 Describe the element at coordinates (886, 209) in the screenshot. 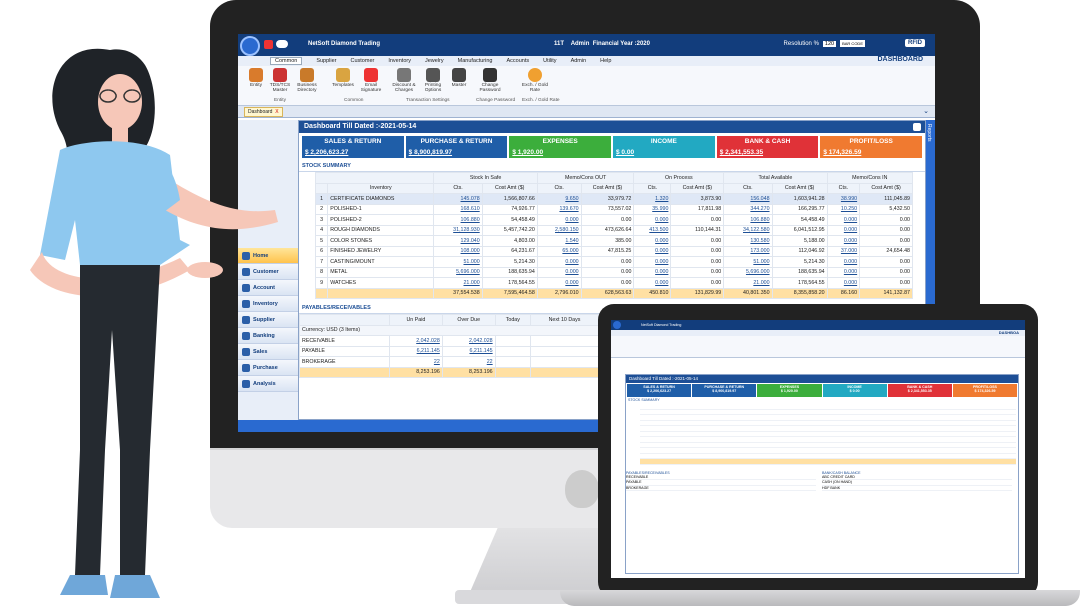

I see `table-cell: 5,432.50` at that location.